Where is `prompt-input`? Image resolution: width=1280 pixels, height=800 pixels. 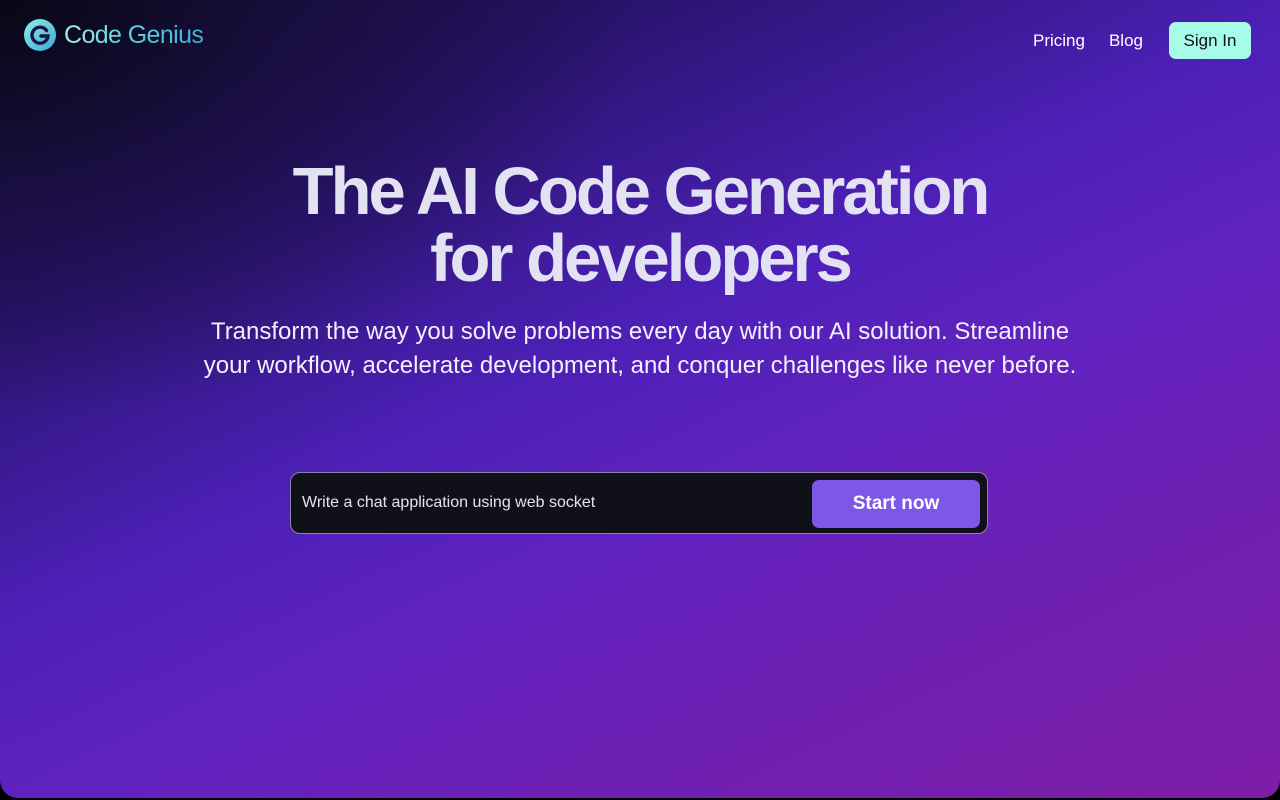 prompt-input is located at coordinates (552, 503).